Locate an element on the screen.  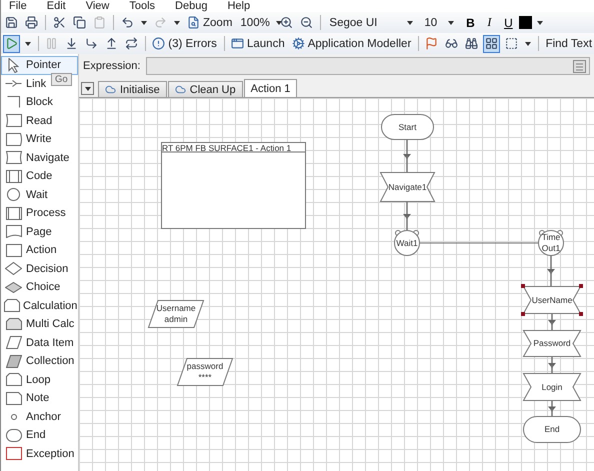
process-shape-icon is located at coordinates (14, 213).